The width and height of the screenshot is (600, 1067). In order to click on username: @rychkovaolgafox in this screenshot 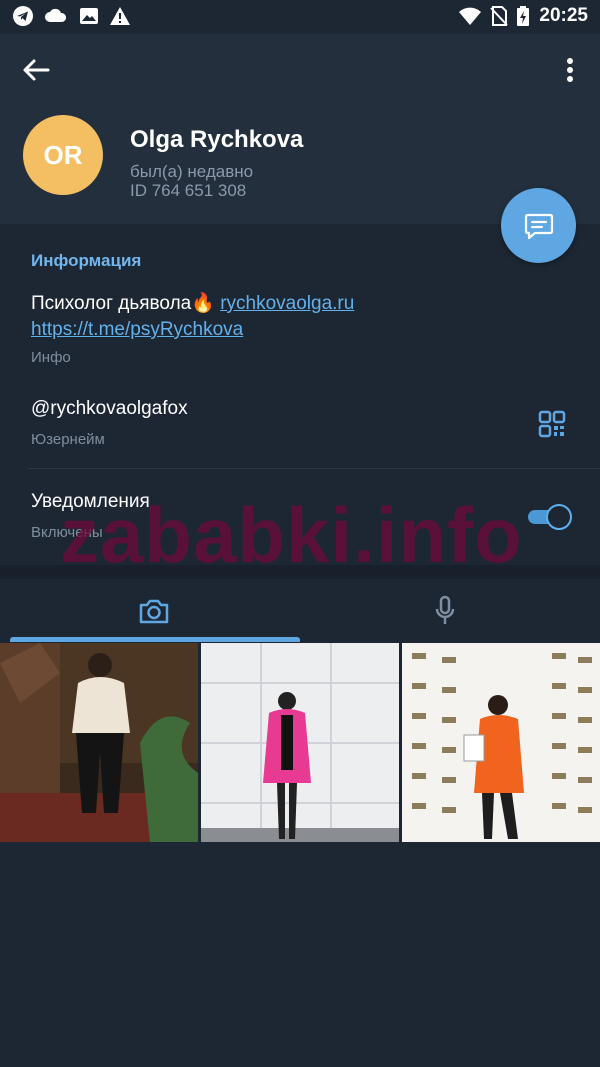, I will do `click(109, 409)`.